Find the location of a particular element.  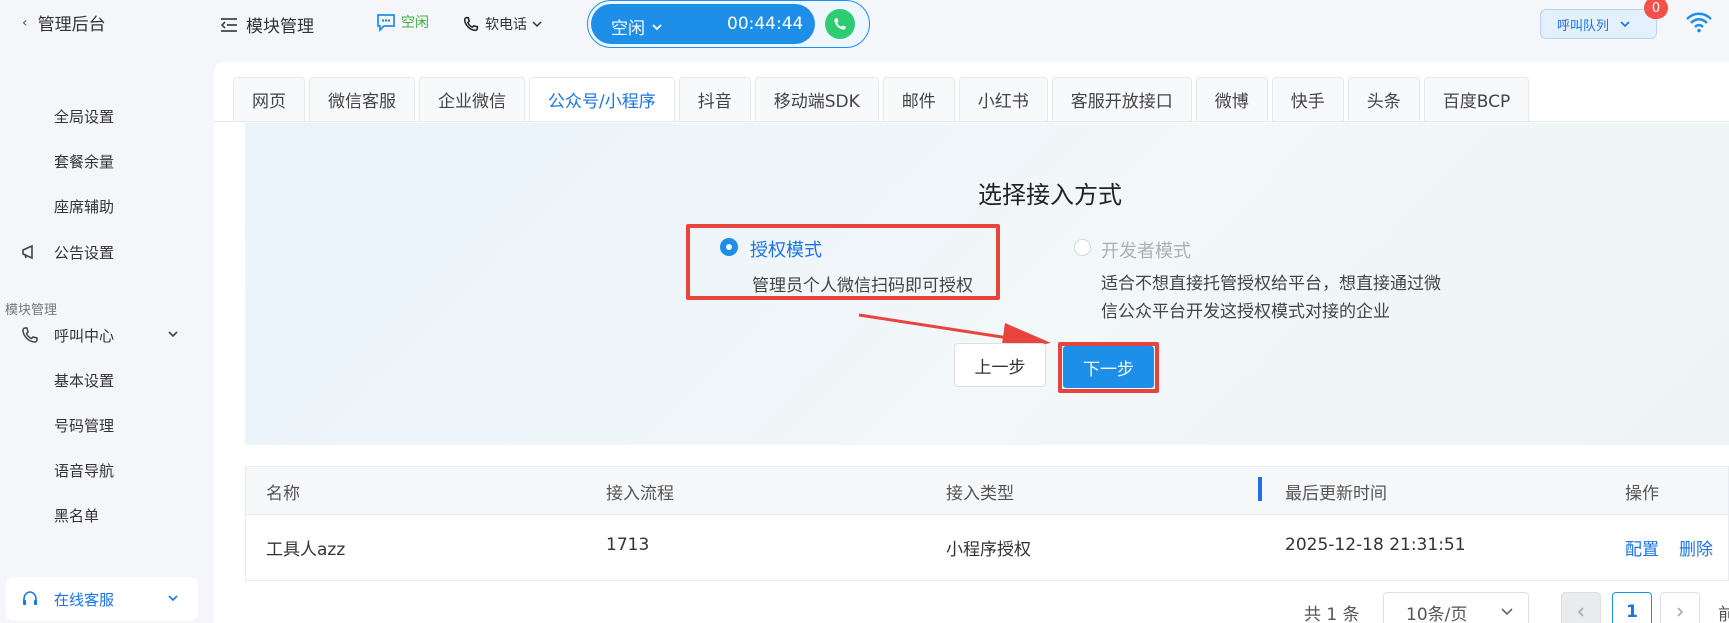

call-status-label: 空闲 is located at coordinates (628, 29).